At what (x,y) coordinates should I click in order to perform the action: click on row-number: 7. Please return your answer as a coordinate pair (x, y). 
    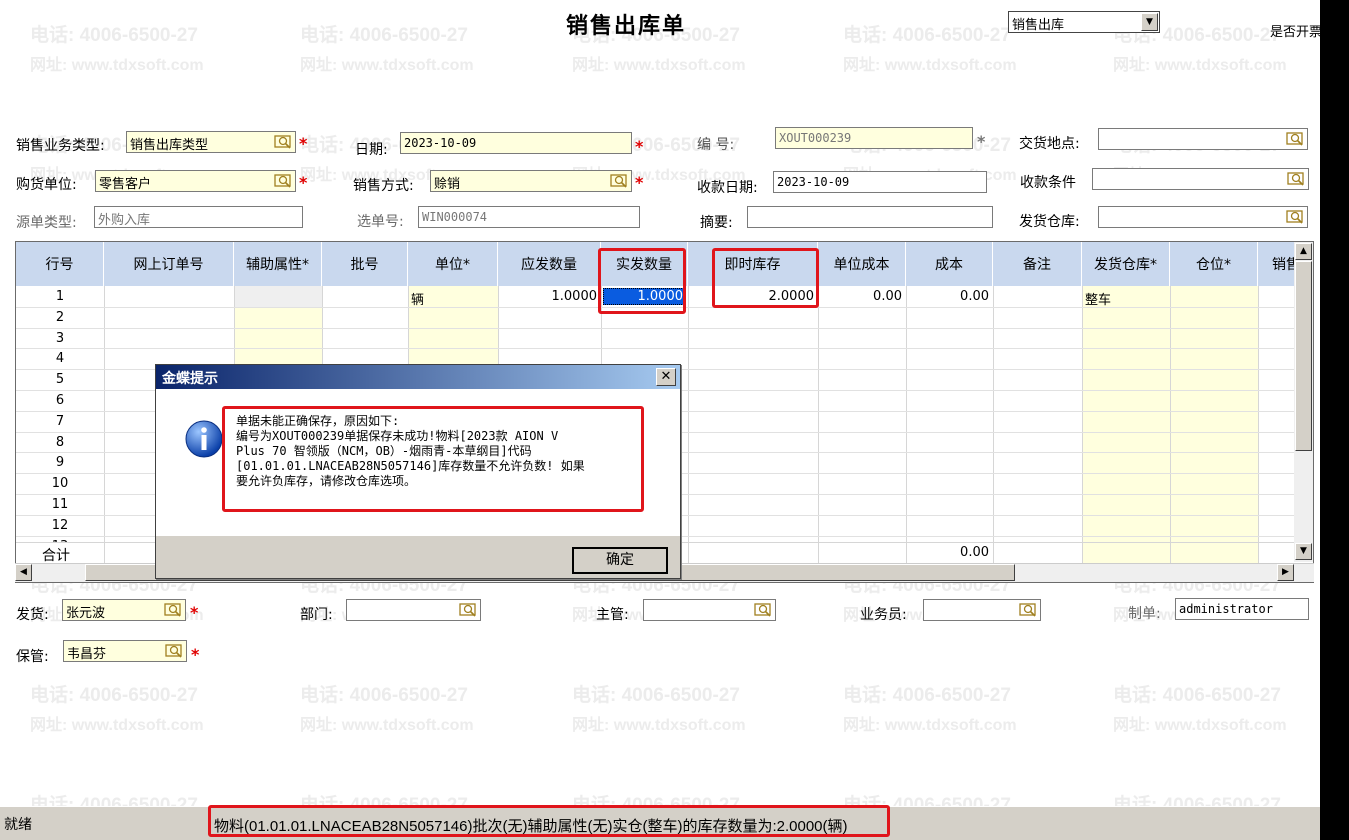
    Looking at the image, I should click on (60, 421).